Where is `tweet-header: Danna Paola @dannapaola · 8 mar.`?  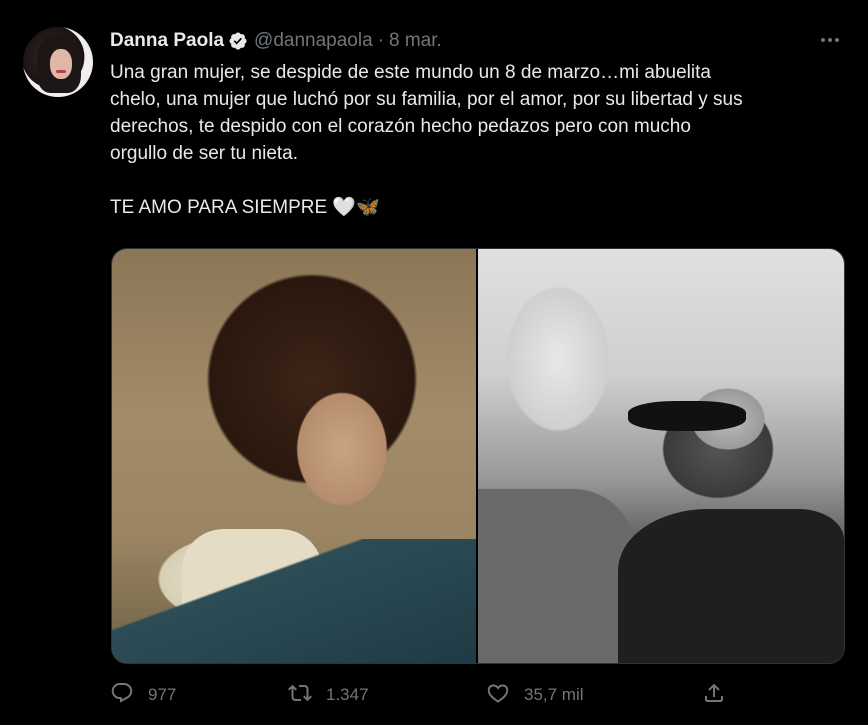 tweet-header: Danna Paola @dannapaola · 8 mar. is located at coordinates (276, 41).